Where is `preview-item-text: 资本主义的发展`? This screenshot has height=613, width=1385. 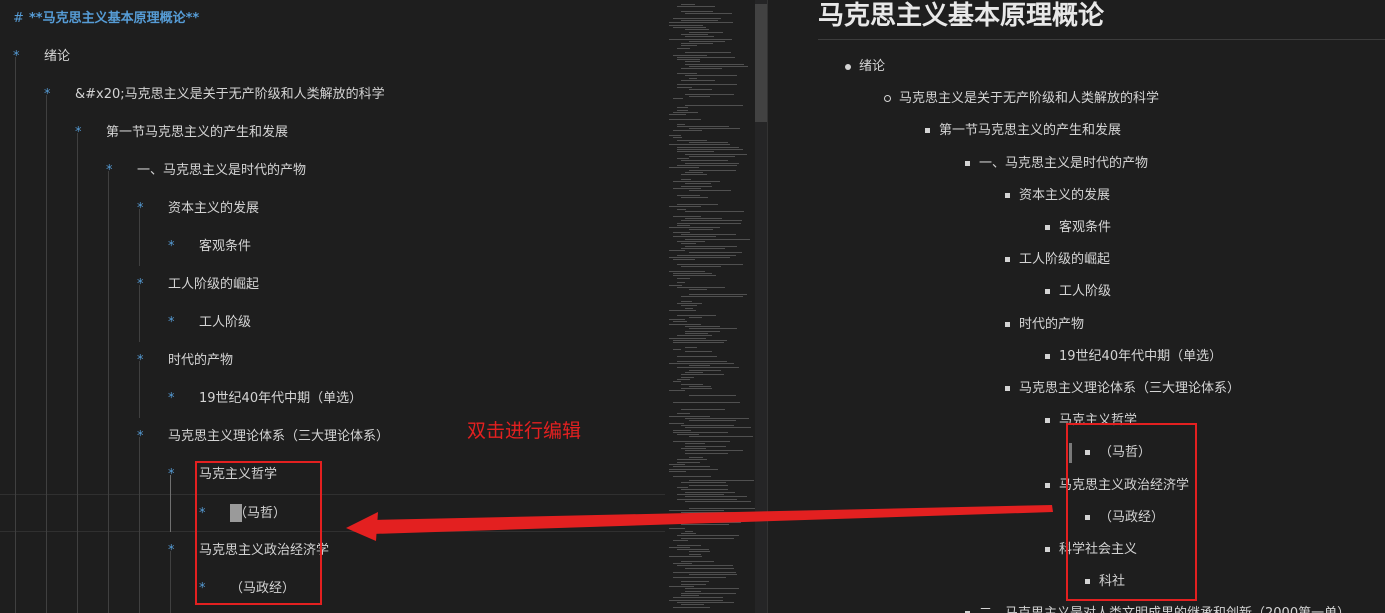 preview-item-text: 资本主义的发展 is located at coordinates (1065, 195).